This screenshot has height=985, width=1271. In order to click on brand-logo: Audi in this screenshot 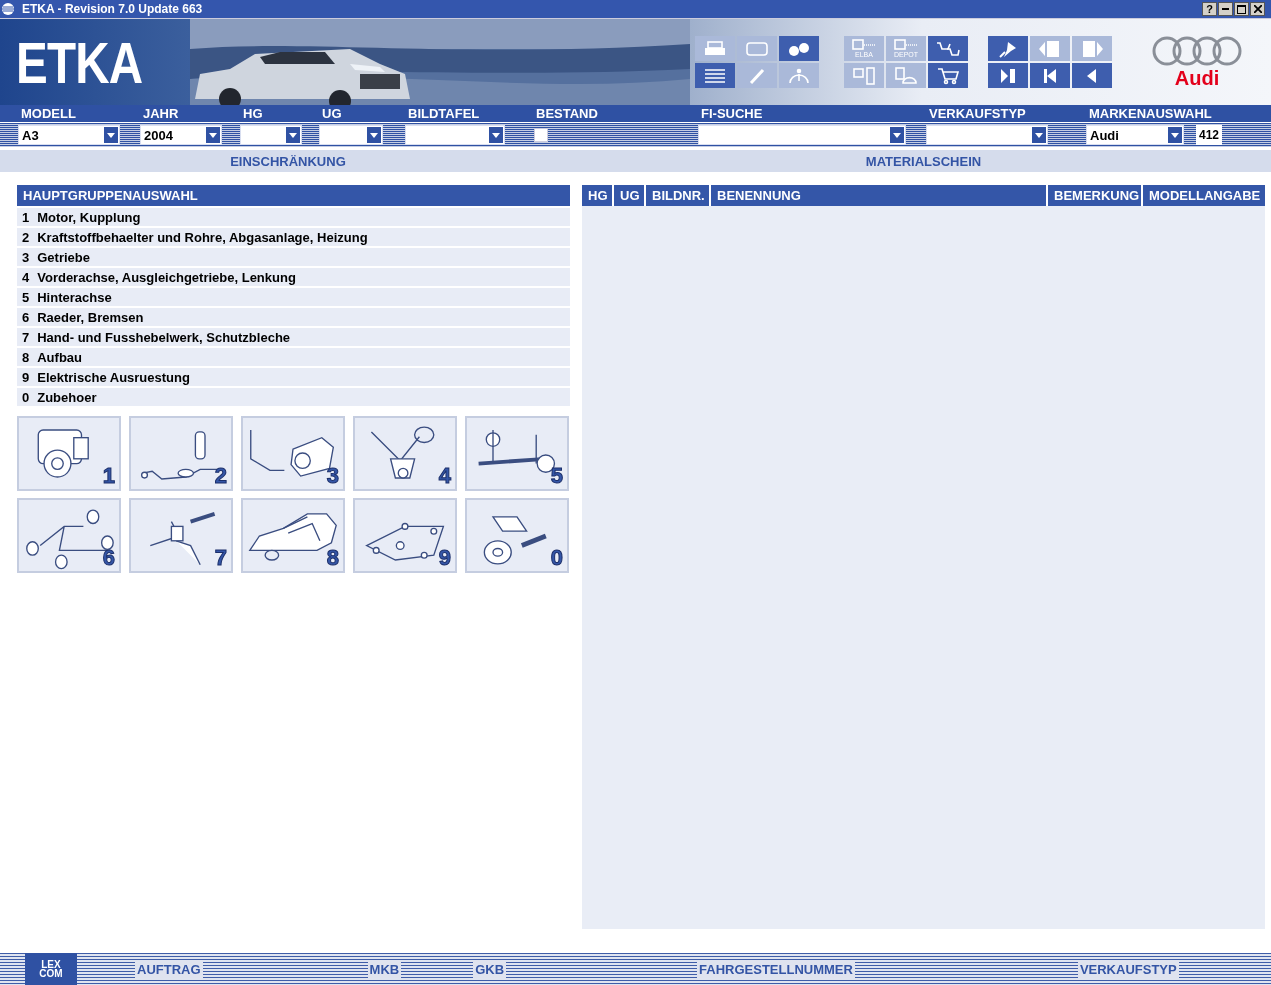, I will do `click(1197, 78)`.